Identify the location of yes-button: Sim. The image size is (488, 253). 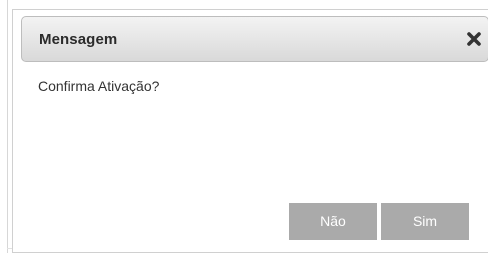
(425, 221).